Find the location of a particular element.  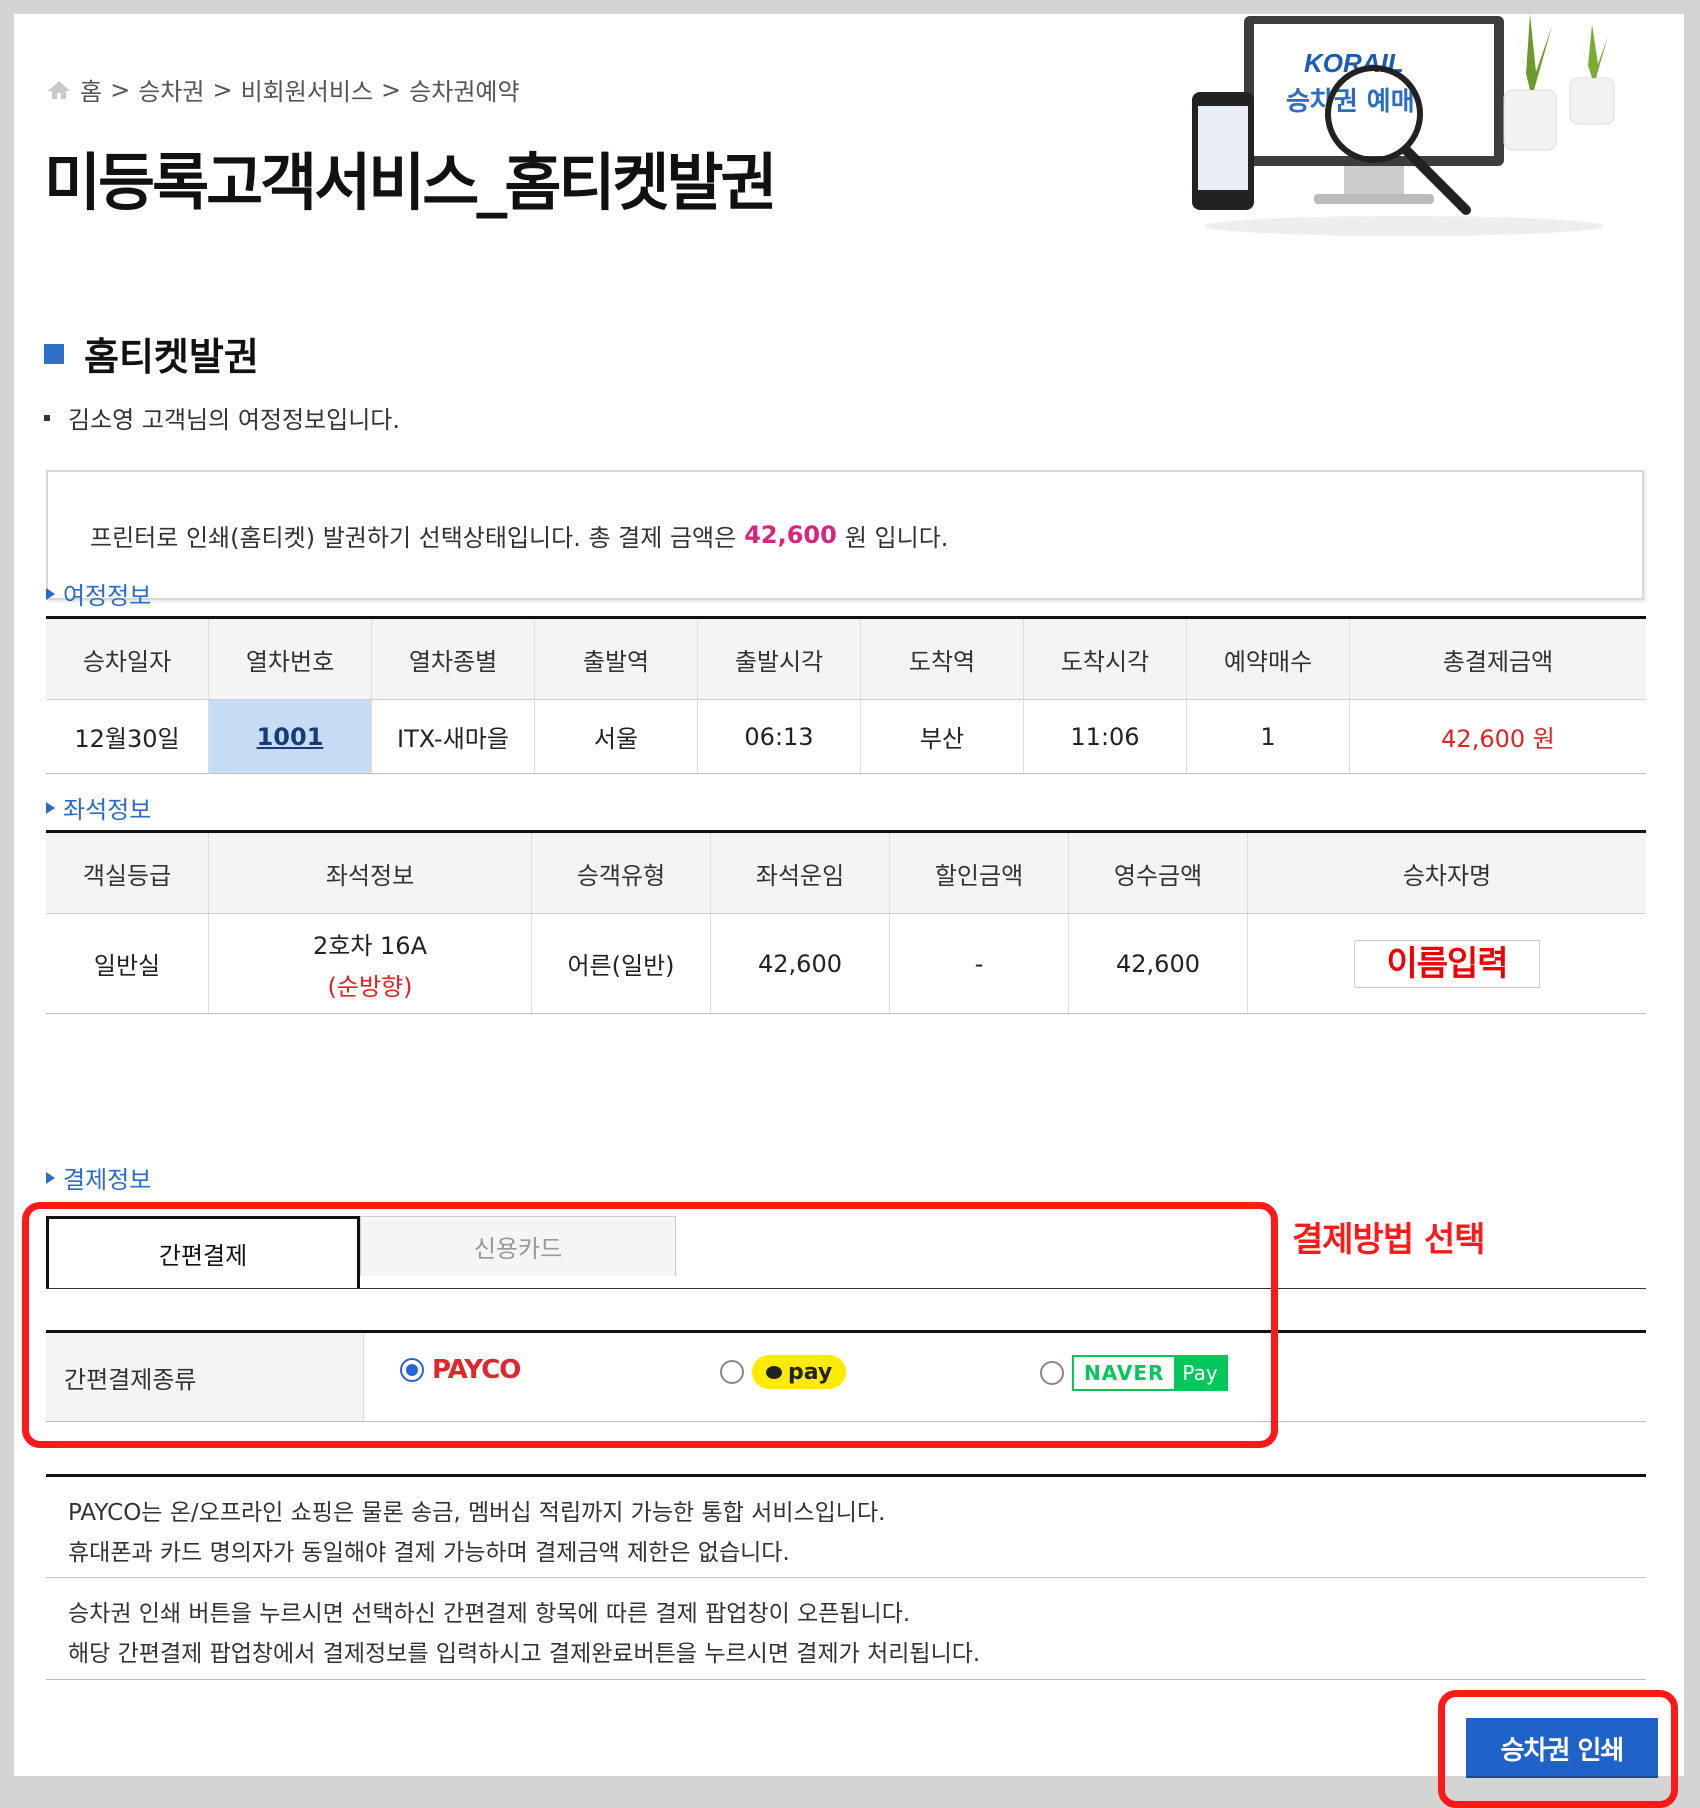

home-icon is located at coordinates (59, 90).